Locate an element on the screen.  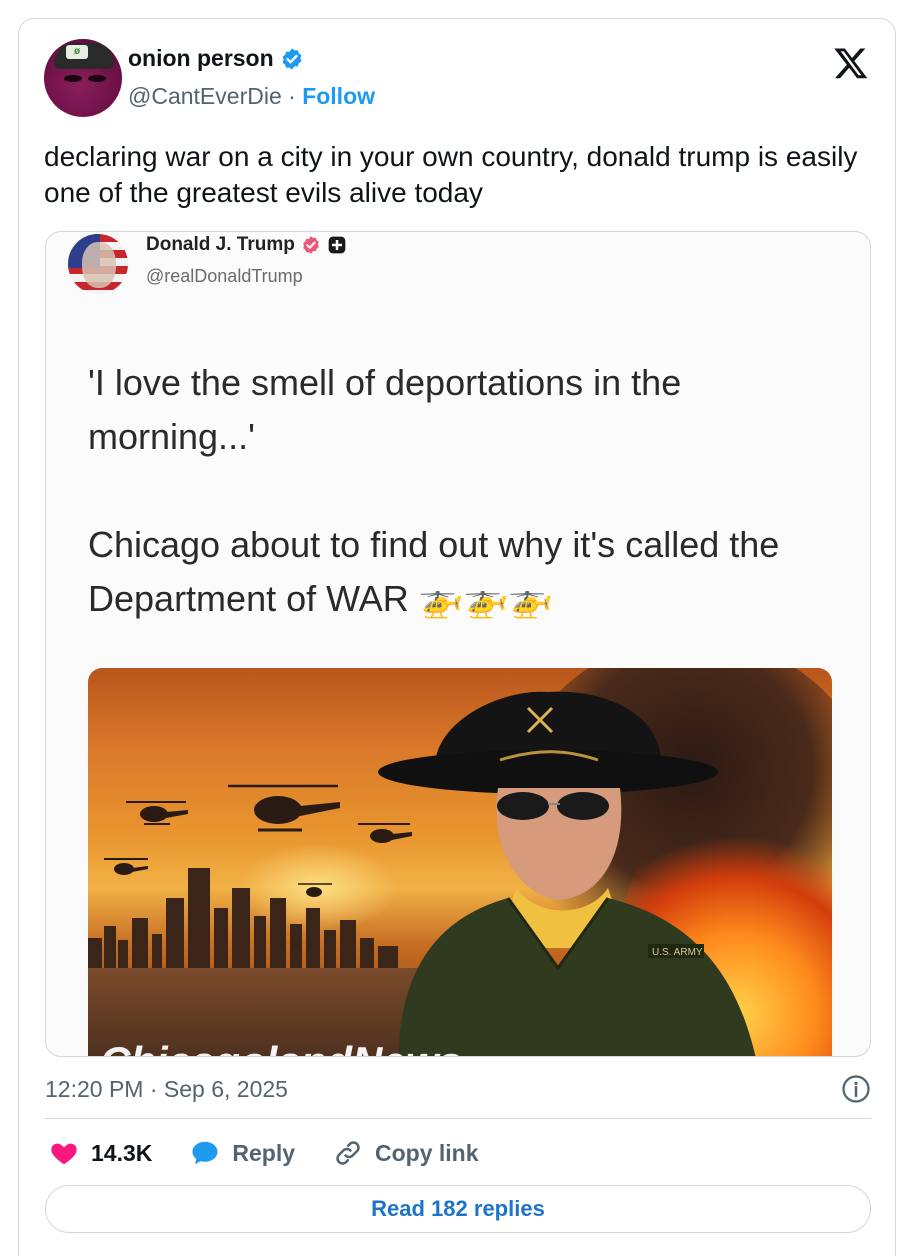
avatar-face is located at coordinates (99, 265).